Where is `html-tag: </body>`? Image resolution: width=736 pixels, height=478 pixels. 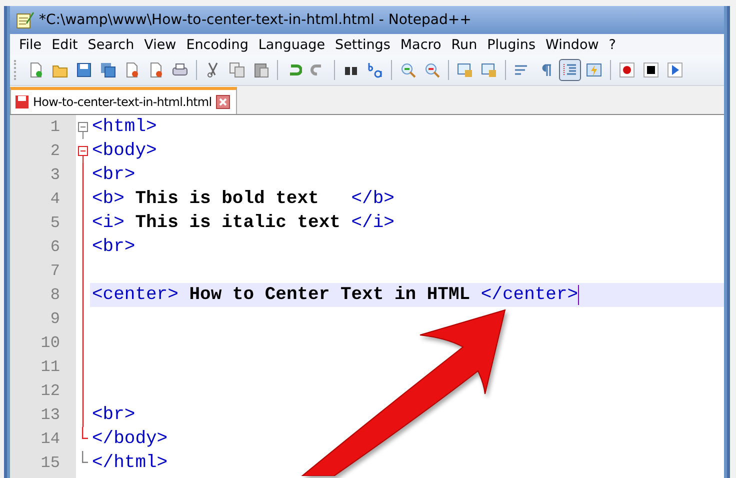 html-tag: </body> is located at coordinates (130, 439).